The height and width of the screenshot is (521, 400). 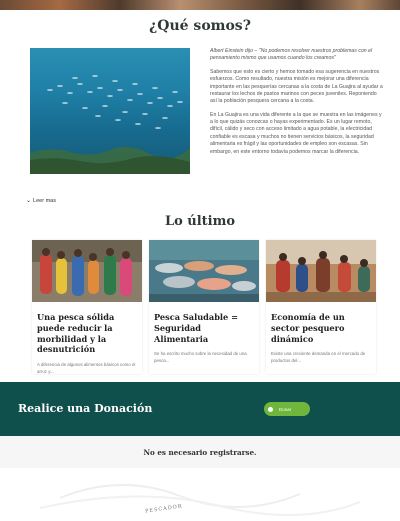 I want to click on footer-wave-decoration, so click(x=200, y=500).